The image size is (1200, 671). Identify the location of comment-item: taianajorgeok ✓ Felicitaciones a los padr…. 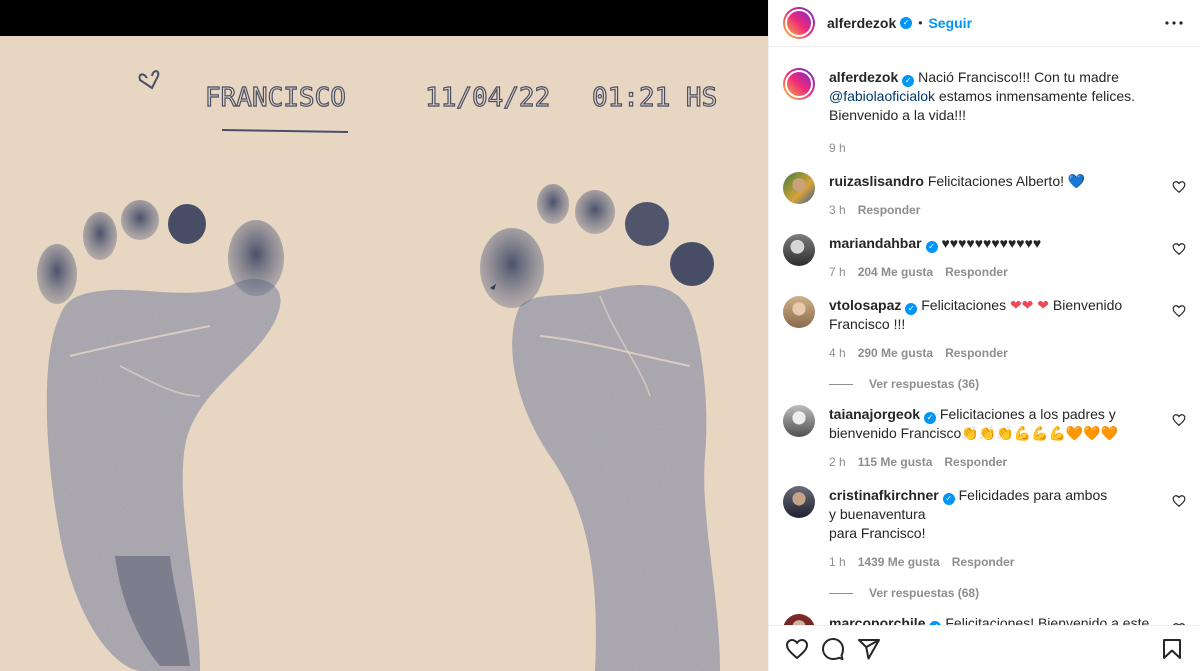
(984, 438).